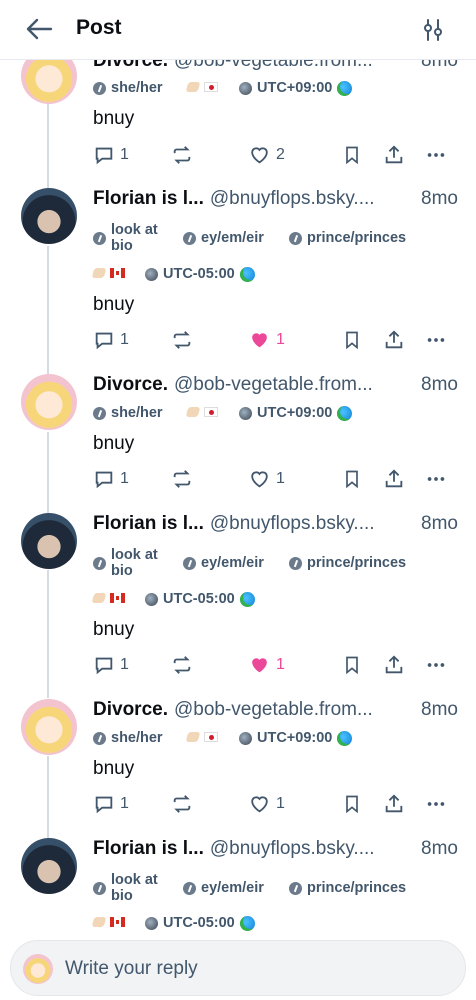 Image resolution: width=476 pixels, height=1000 pixels. Describe the element at coordinates (259, 479) in the screenshot. I see `heart-icon` at that location.